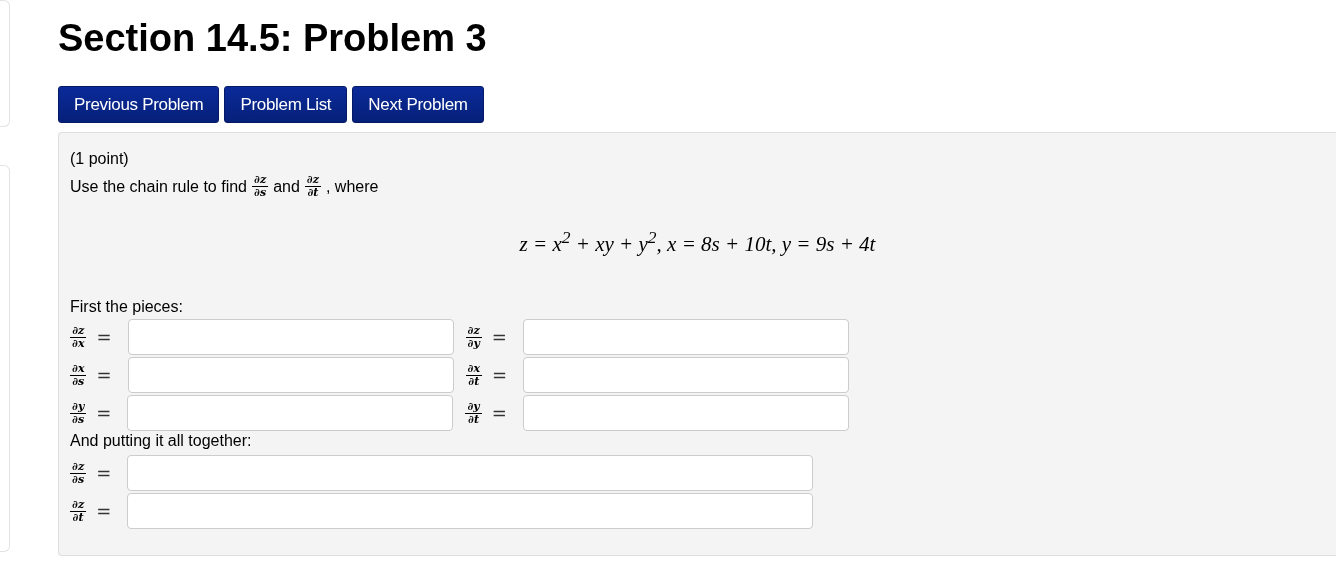 The image size is (1336, 567). Describe the element at coordinates (286, 104) in the screenshot. I see `nav-button: Problem List` at that location.